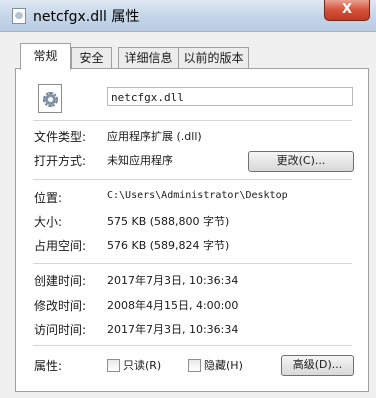 The width and height of the screenshot is (376, 398). Describe the element at coordinates (48, 366) in the screenshot. I see `attributes-label: 属性:` at that location.